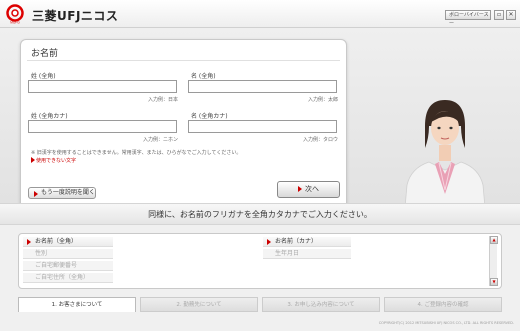 This screenshot has height=331, width=520. I want to click on tab-employer-info: 2. 勤務先について, so click(199, 304).